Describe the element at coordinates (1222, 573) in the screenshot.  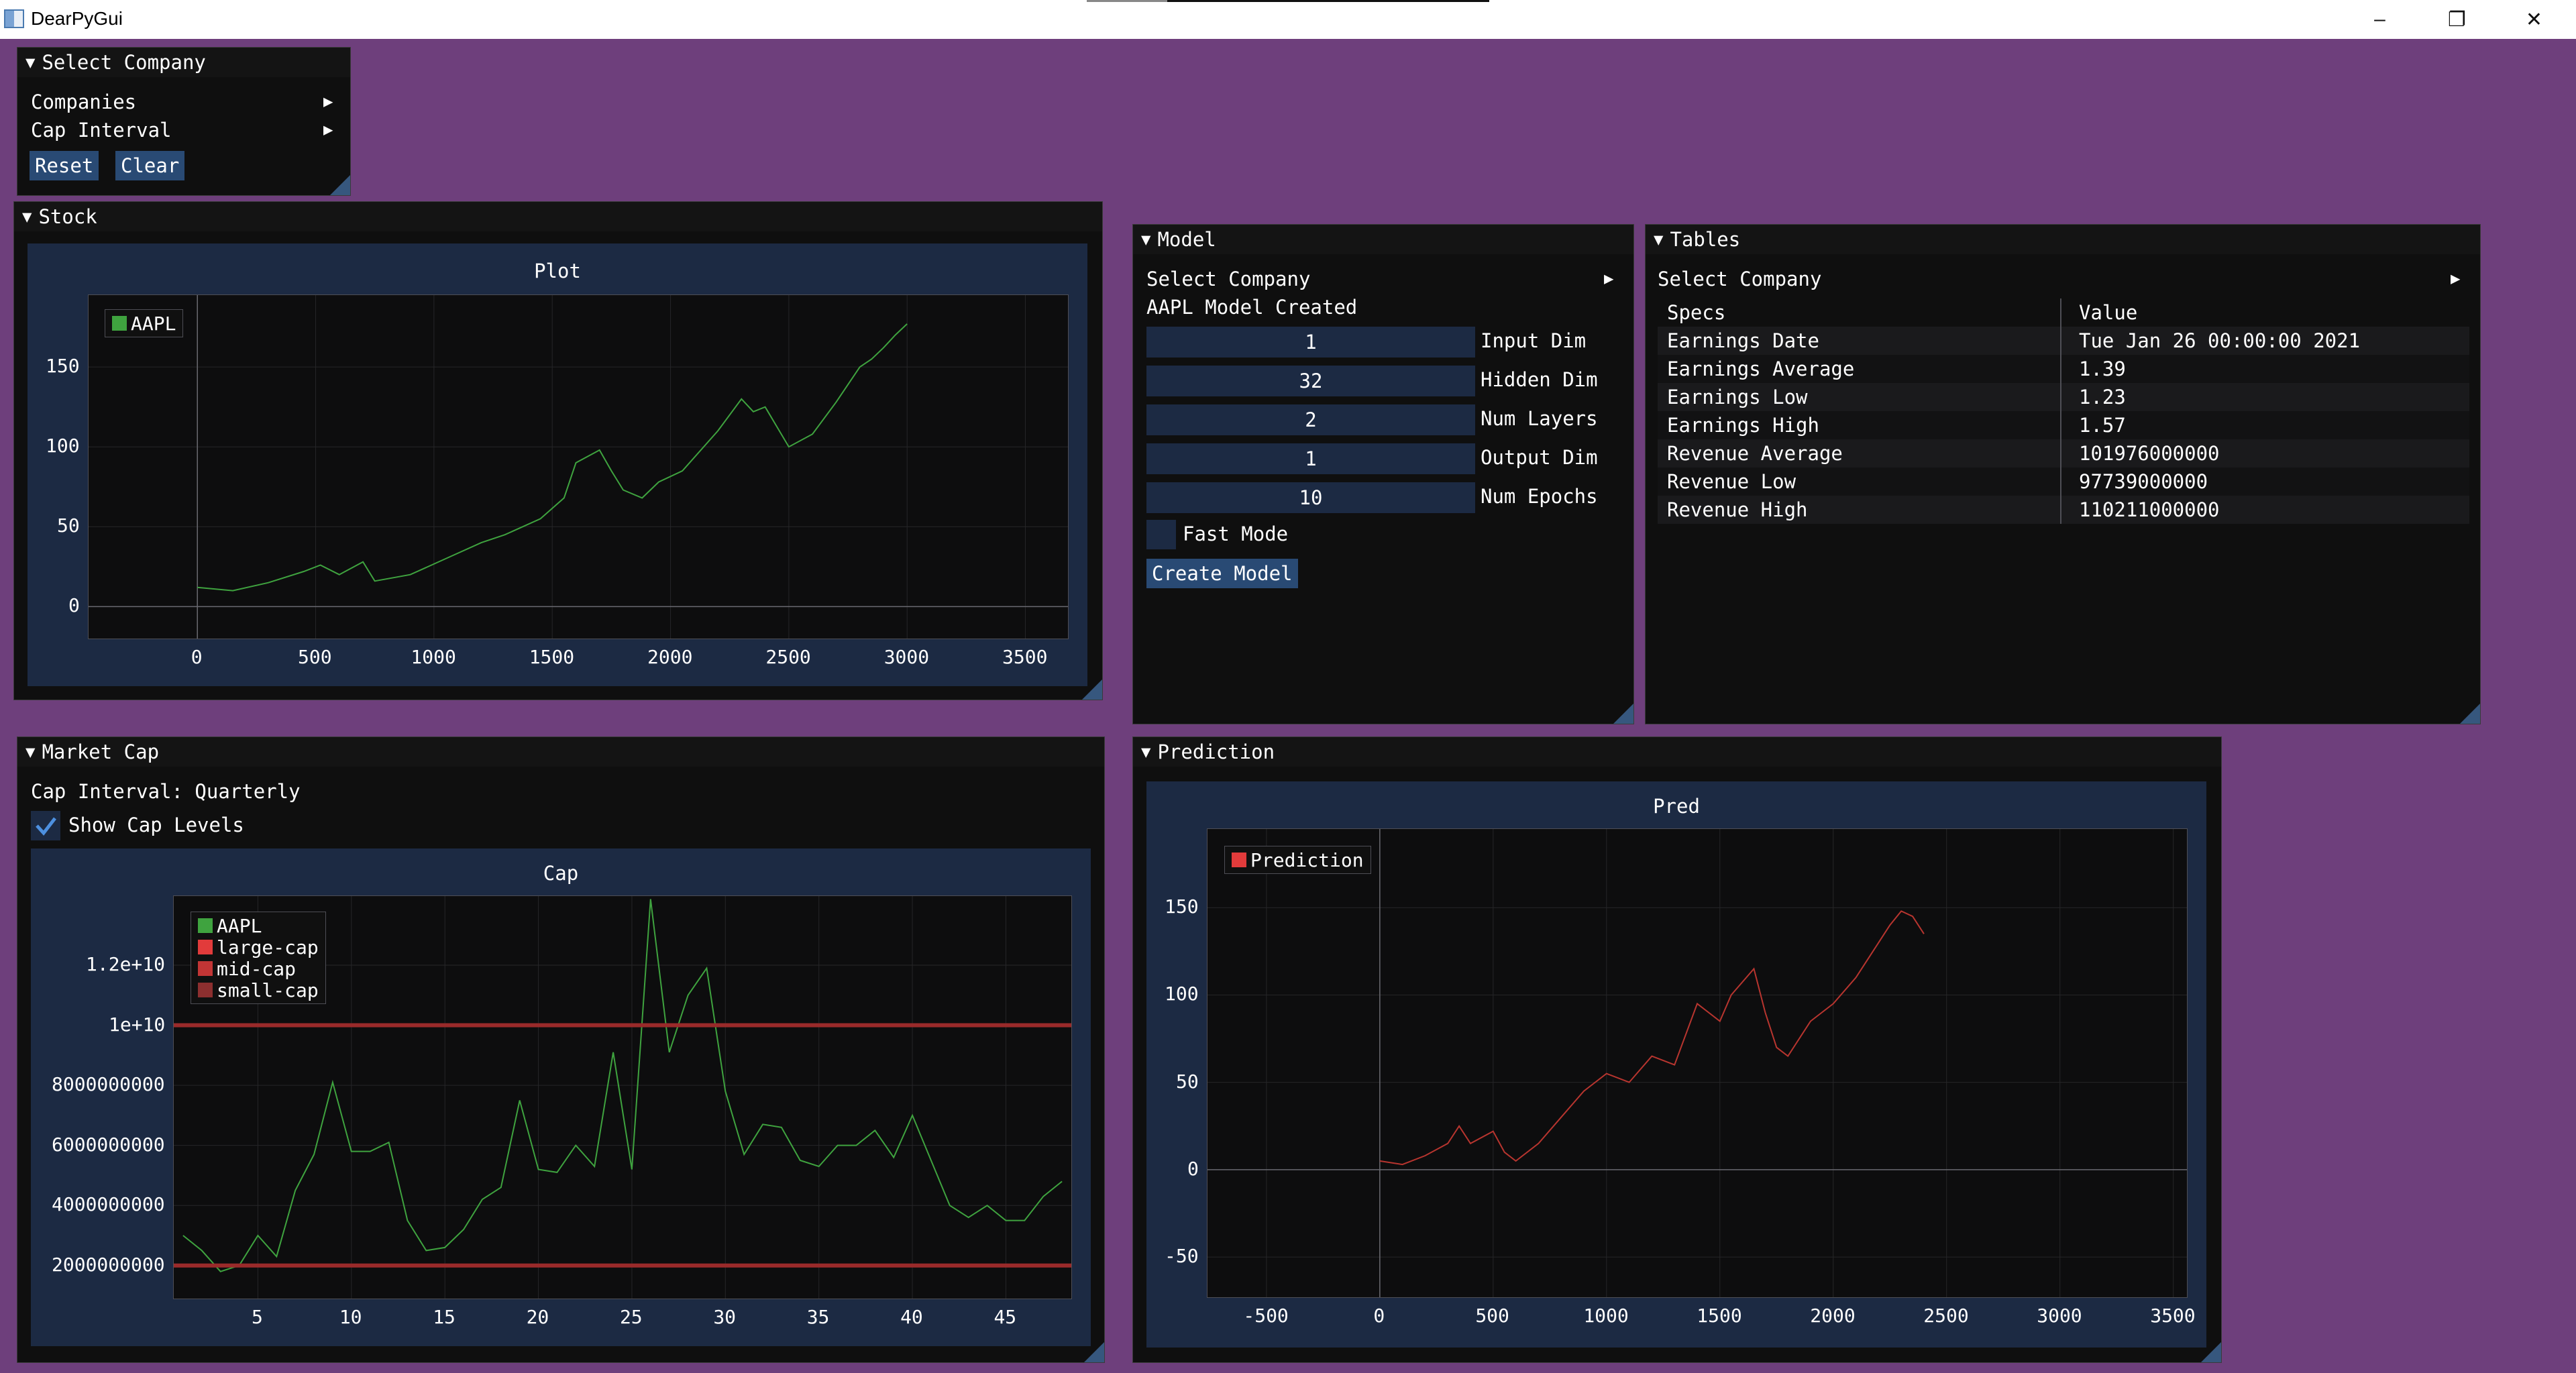
I see `create-model-button: Create Model` at that location.